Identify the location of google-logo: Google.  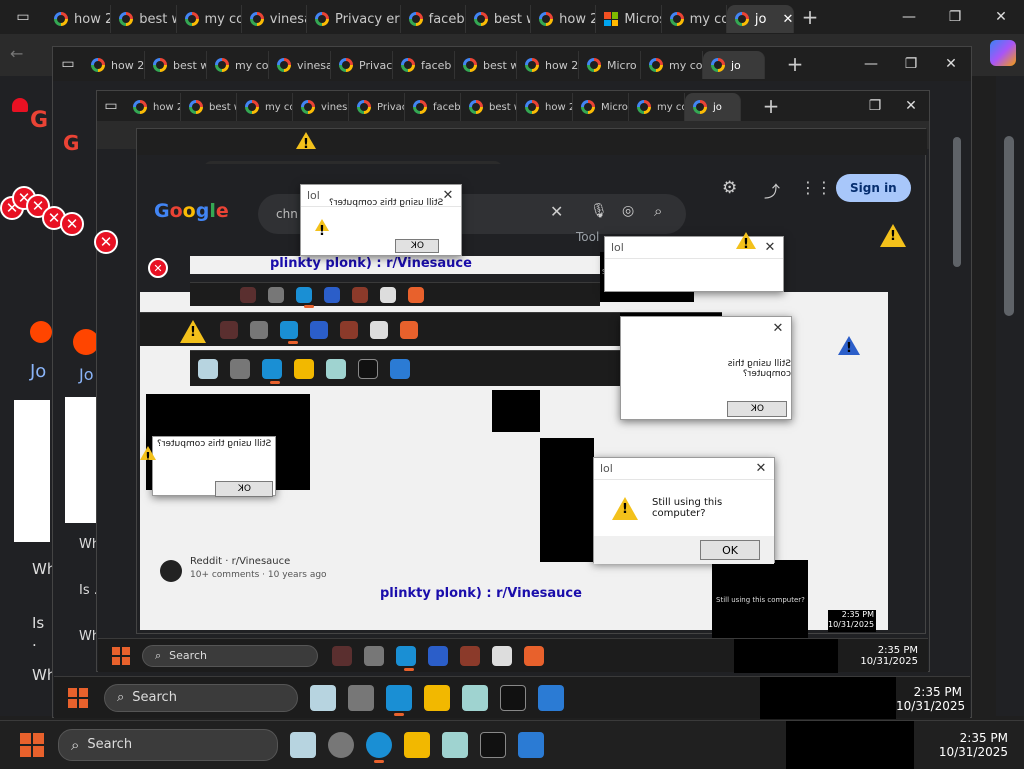
(191, 211).